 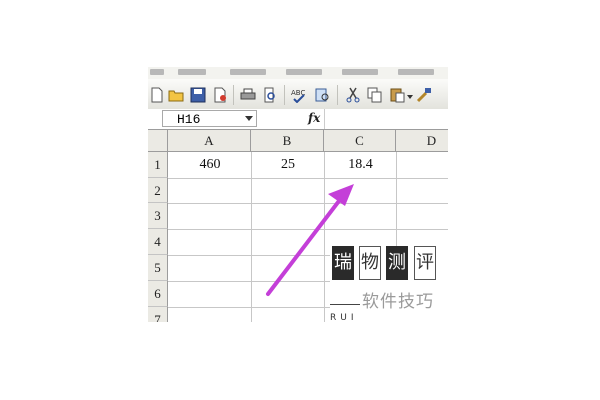 What do you see at coordinates (158, 216) in the screenshot?
I see `row-header: 3` at bounding box center [158, 216].